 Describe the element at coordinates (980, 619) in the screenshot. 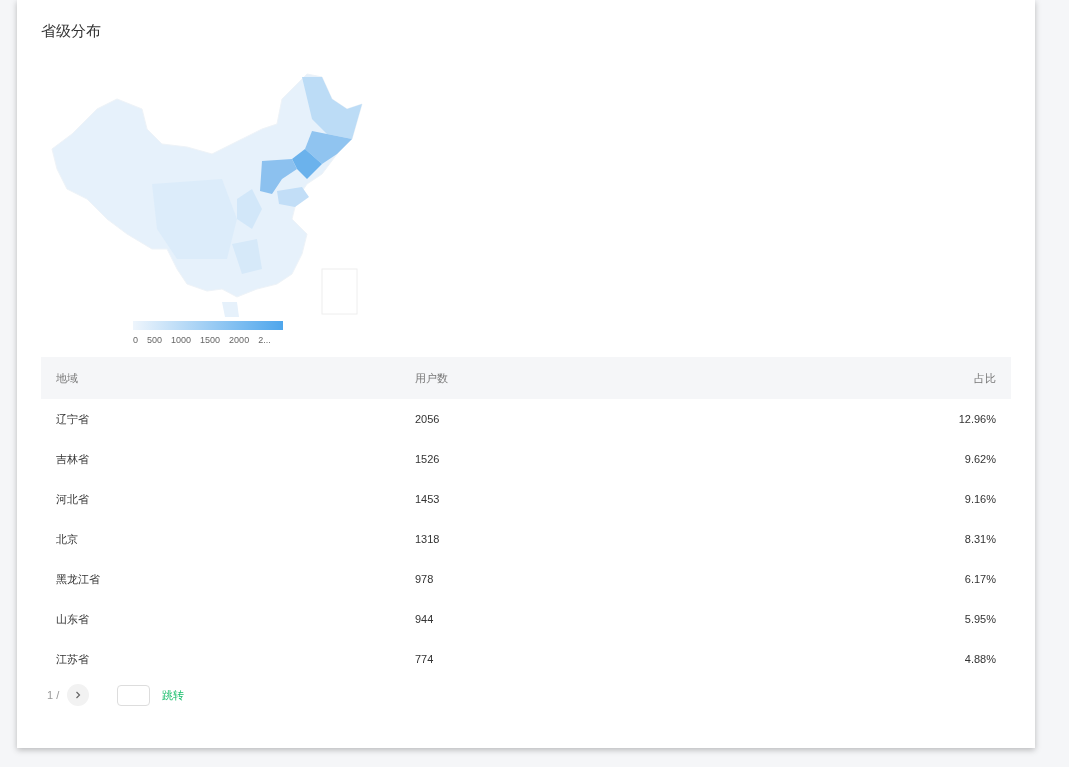

I see `table-cell-text: 5.95%` at that location.